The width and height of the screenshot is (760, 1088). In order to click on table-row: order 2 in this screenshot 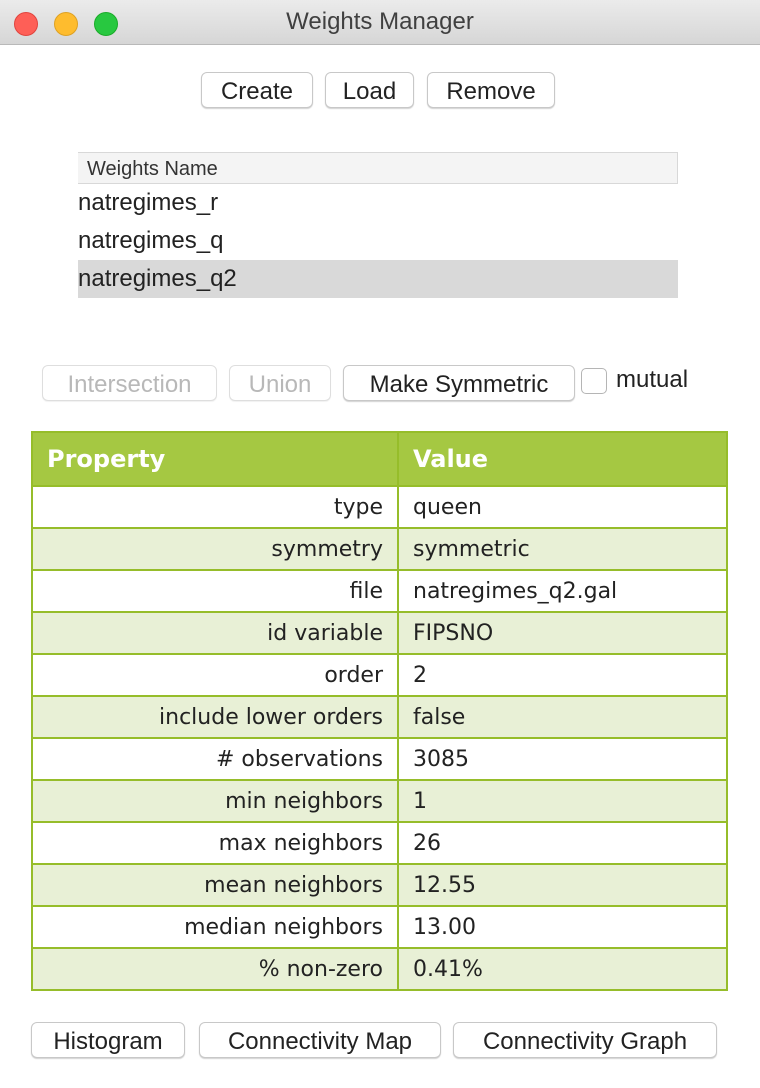, I will do `click(379, 675)`.